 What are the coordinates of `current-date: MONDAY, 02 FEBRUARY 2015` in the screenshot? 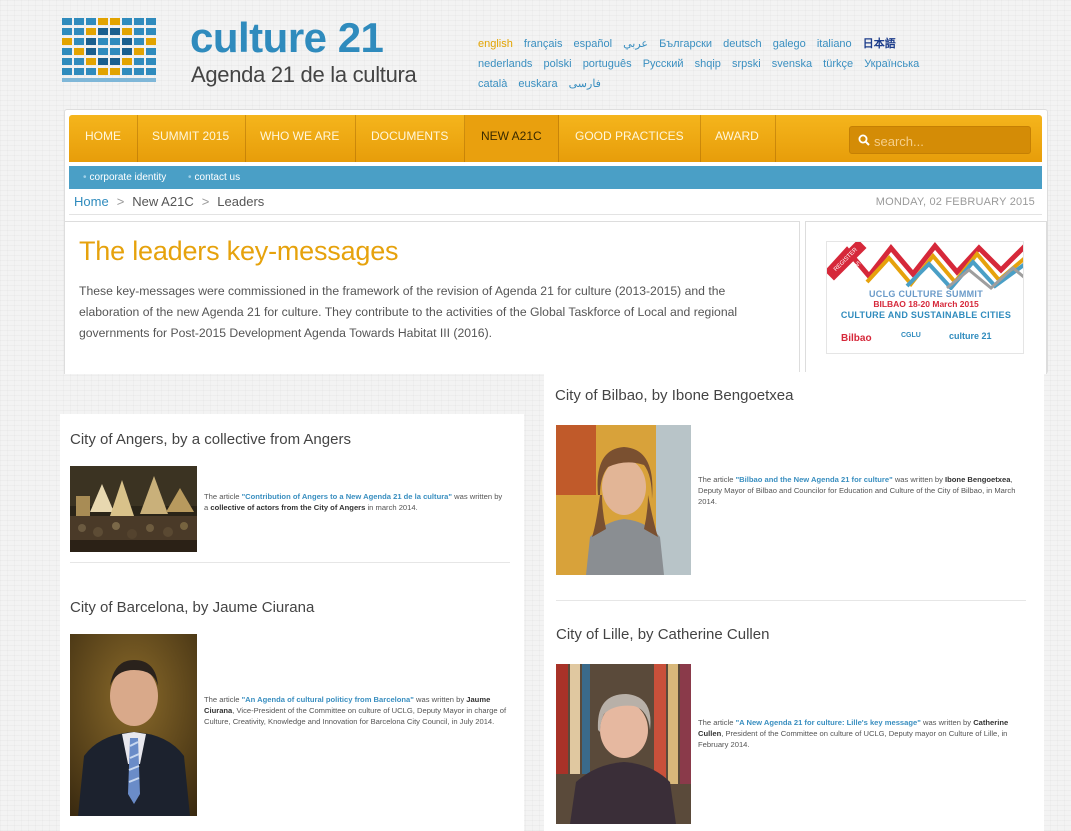 It's located at (955, 202).